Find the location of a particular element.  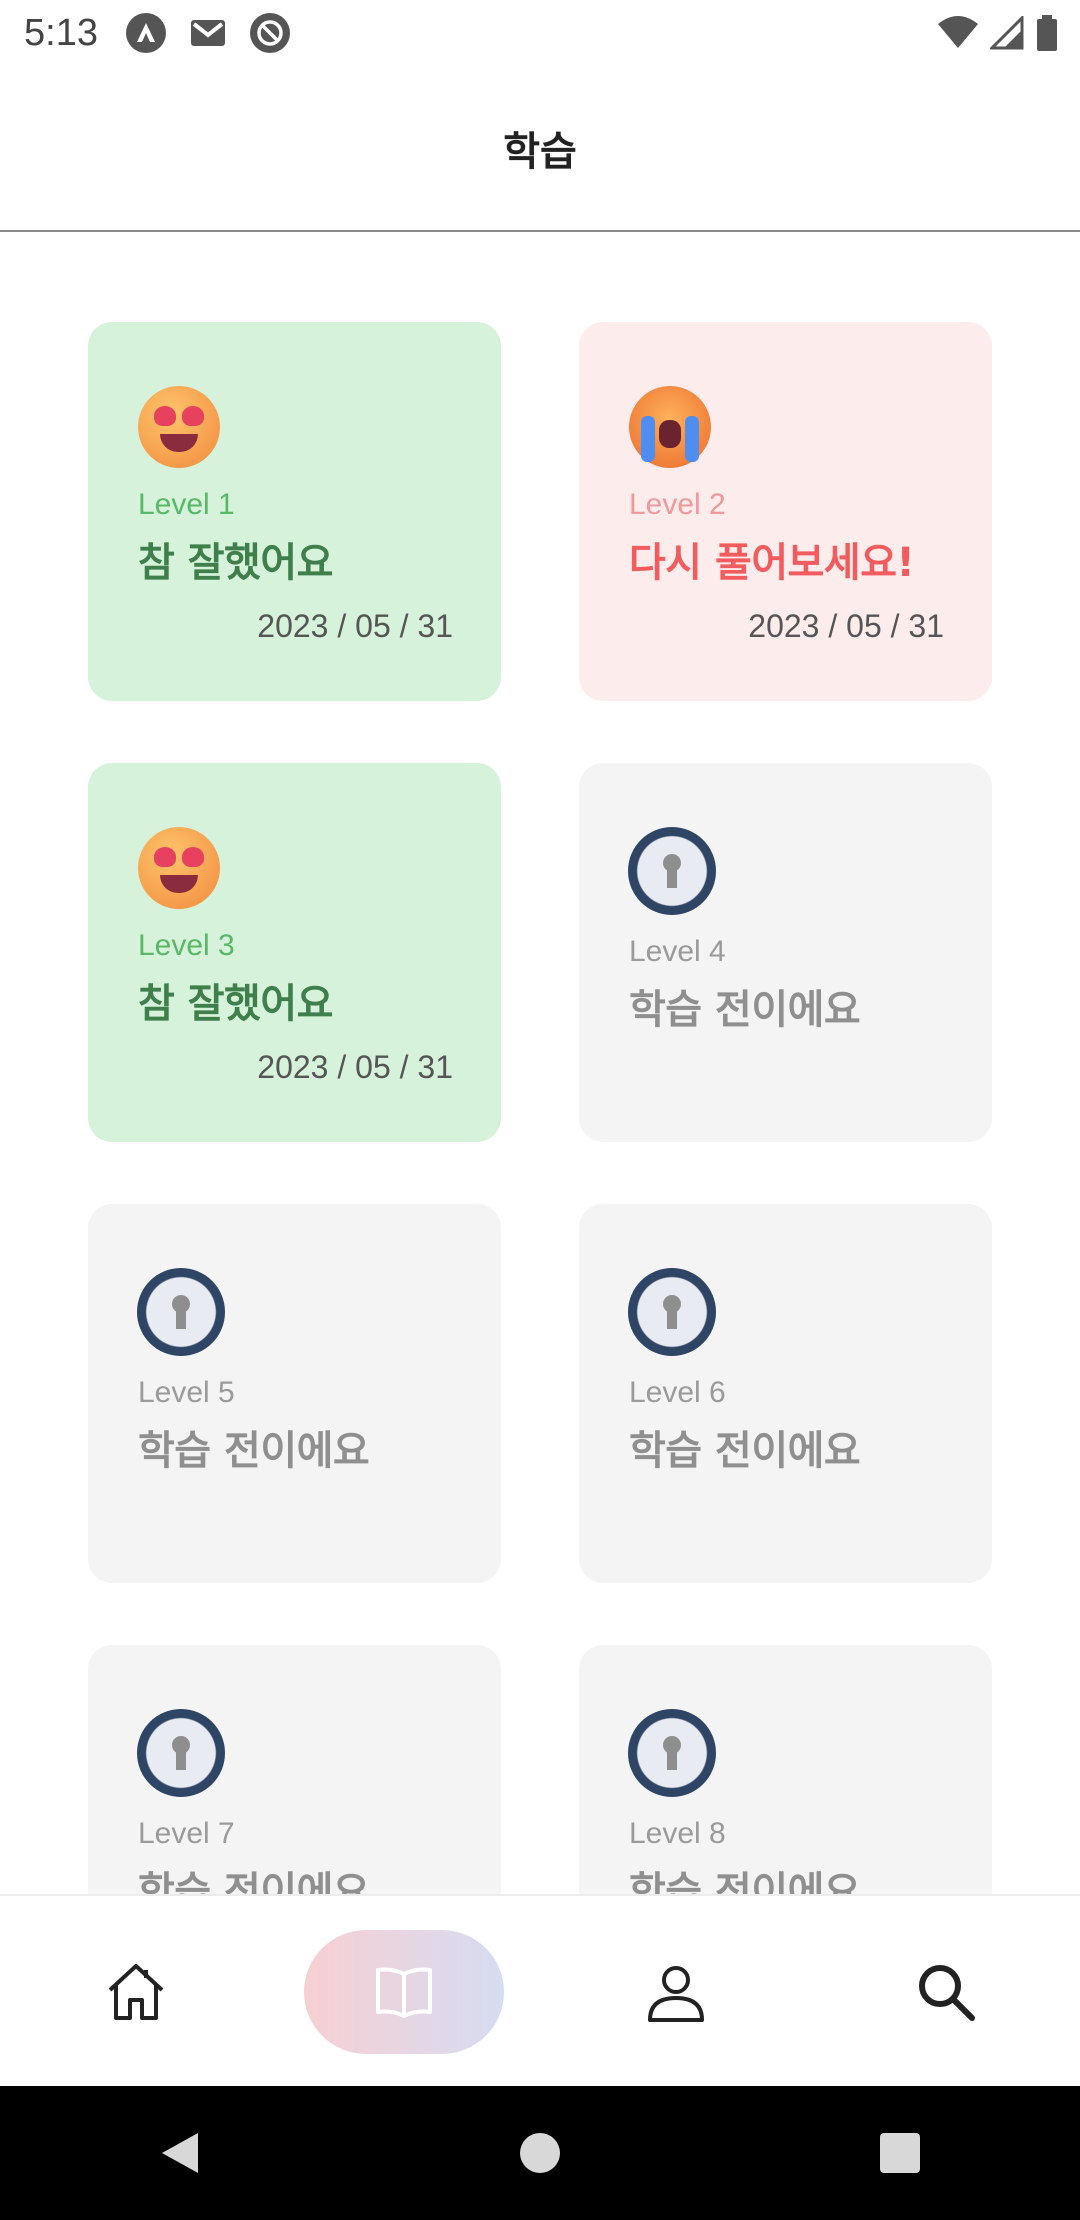

recents-icon is located at coordinates (900, 2153).